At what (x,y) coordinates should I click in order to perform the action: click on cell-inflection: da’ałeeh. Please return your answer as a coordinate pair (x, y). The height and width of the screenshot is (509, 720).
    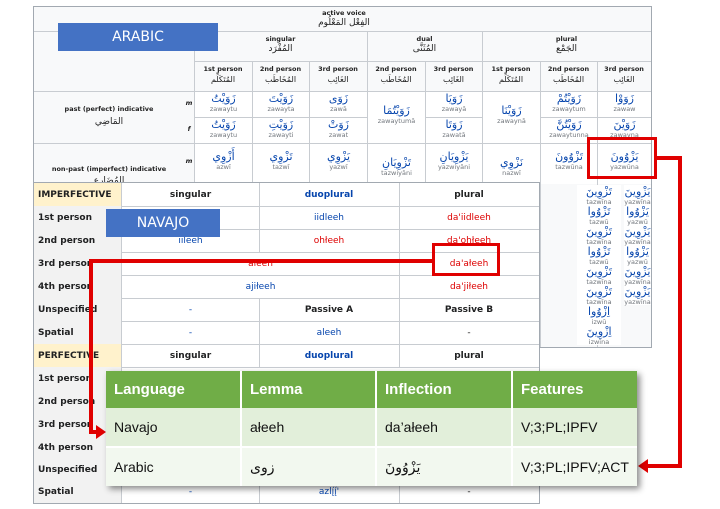
    Looking at the image, I should click on (444, 427).